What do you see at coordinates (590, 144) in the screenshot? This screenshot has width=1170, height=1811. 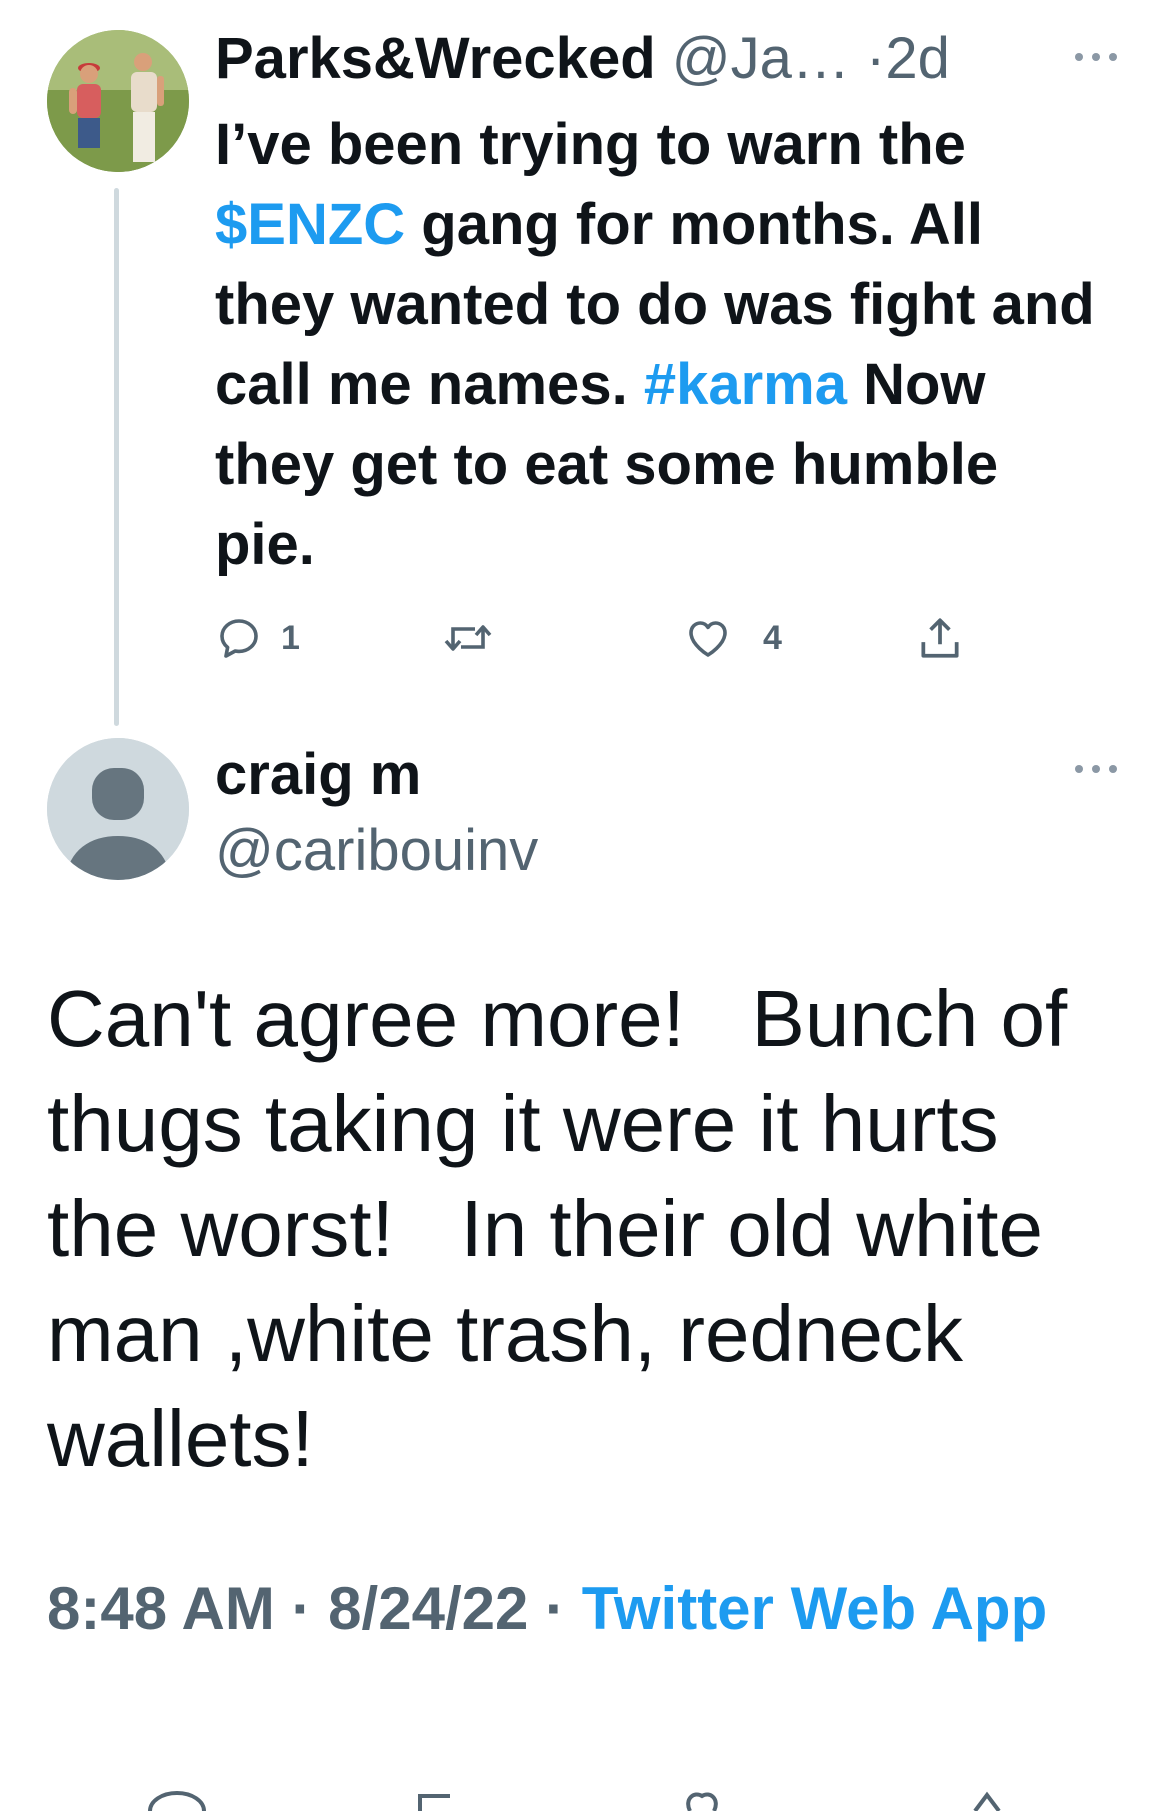 I see `parent-text-segment: I’ve been trying to warn the` at bounding box center [590, 144].